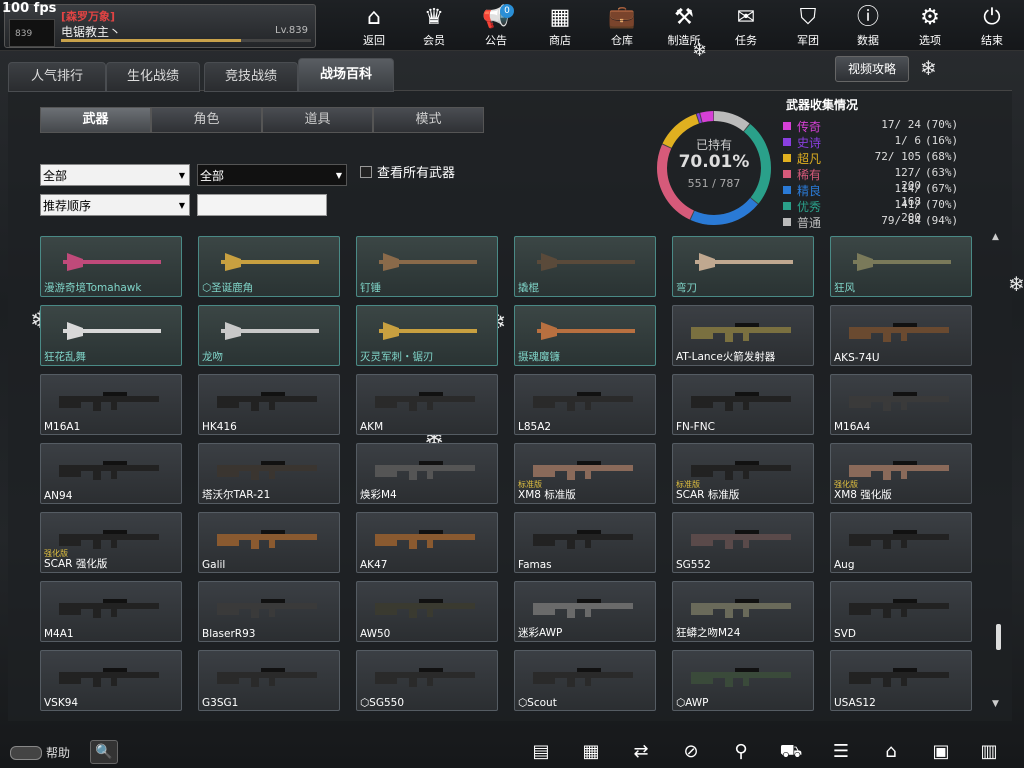 Image resolution: width=1024 pixels, height=768 pixels. I want to click on weapon-name-text: M16A4, so click(852, 427).